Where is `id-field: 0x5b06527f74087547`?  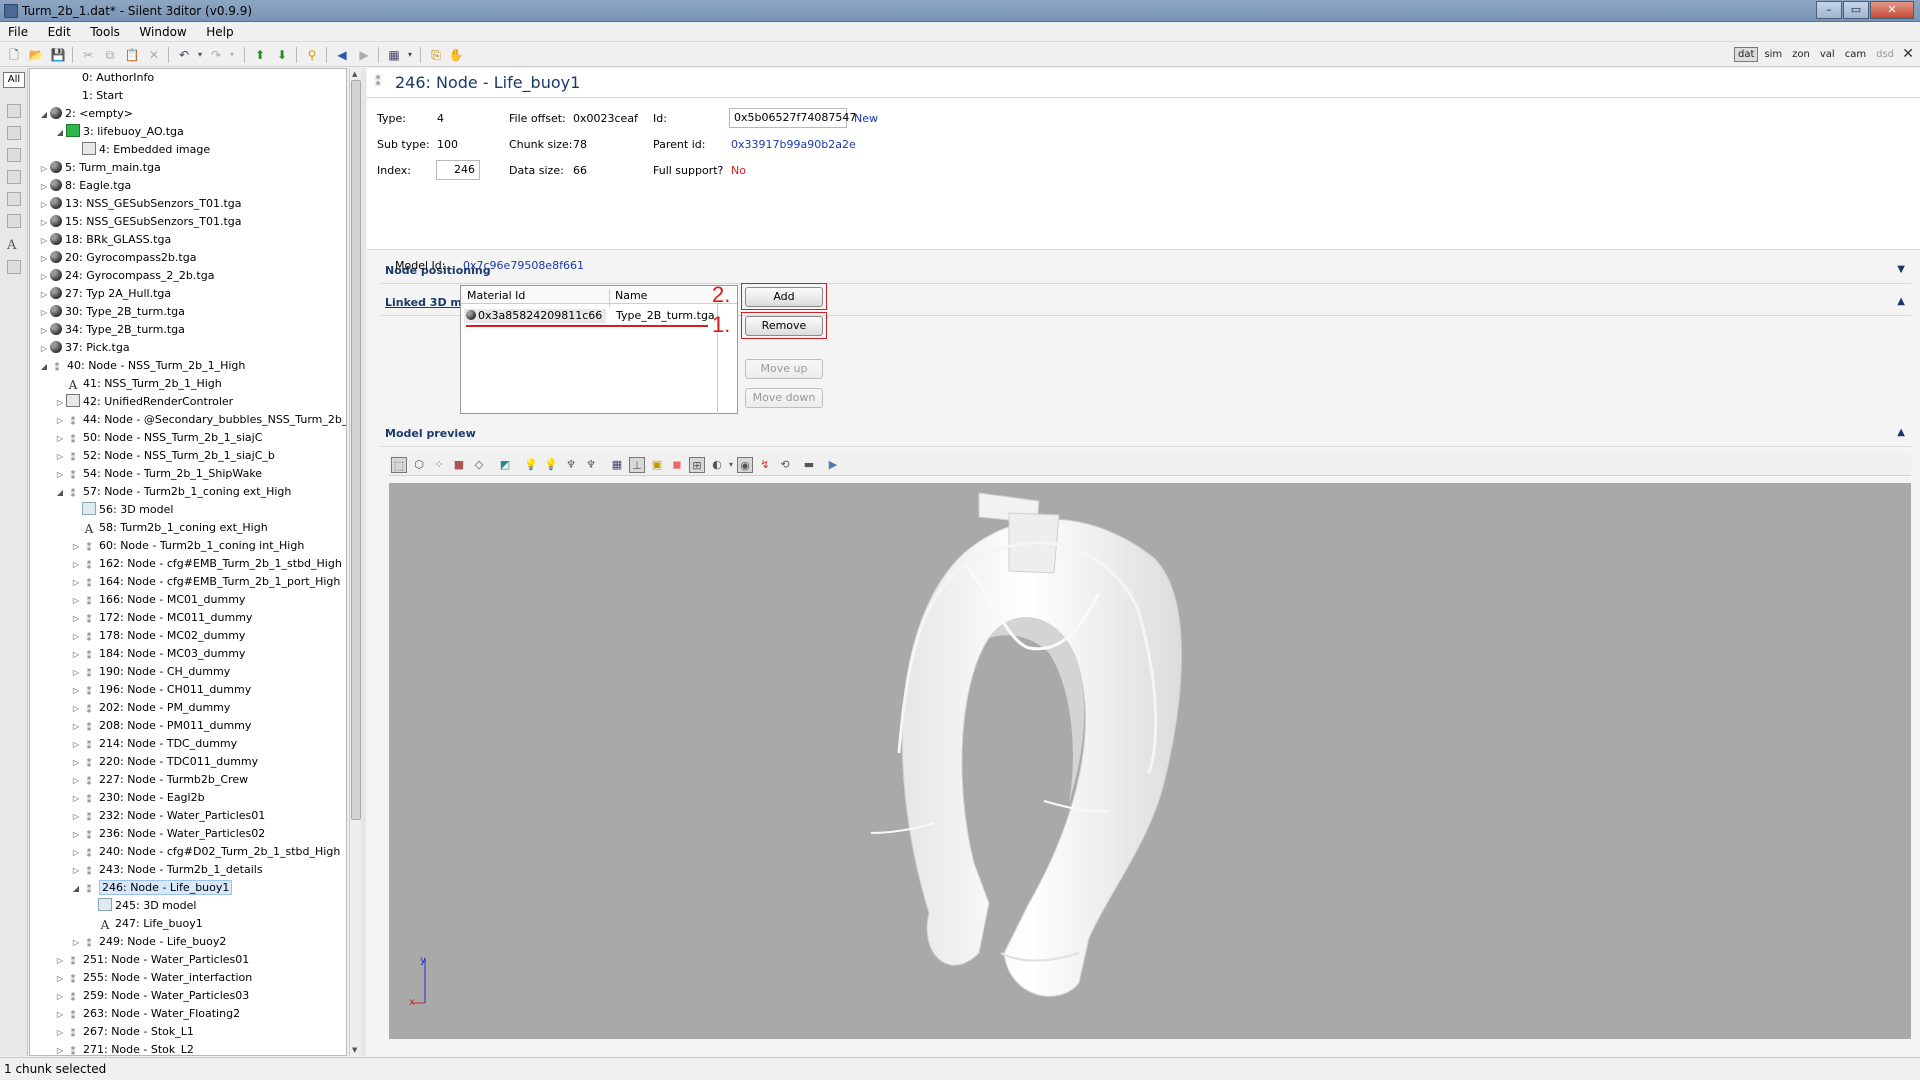 id-field: 0x5b06527f74087547 is located at coordinates (792, 118).